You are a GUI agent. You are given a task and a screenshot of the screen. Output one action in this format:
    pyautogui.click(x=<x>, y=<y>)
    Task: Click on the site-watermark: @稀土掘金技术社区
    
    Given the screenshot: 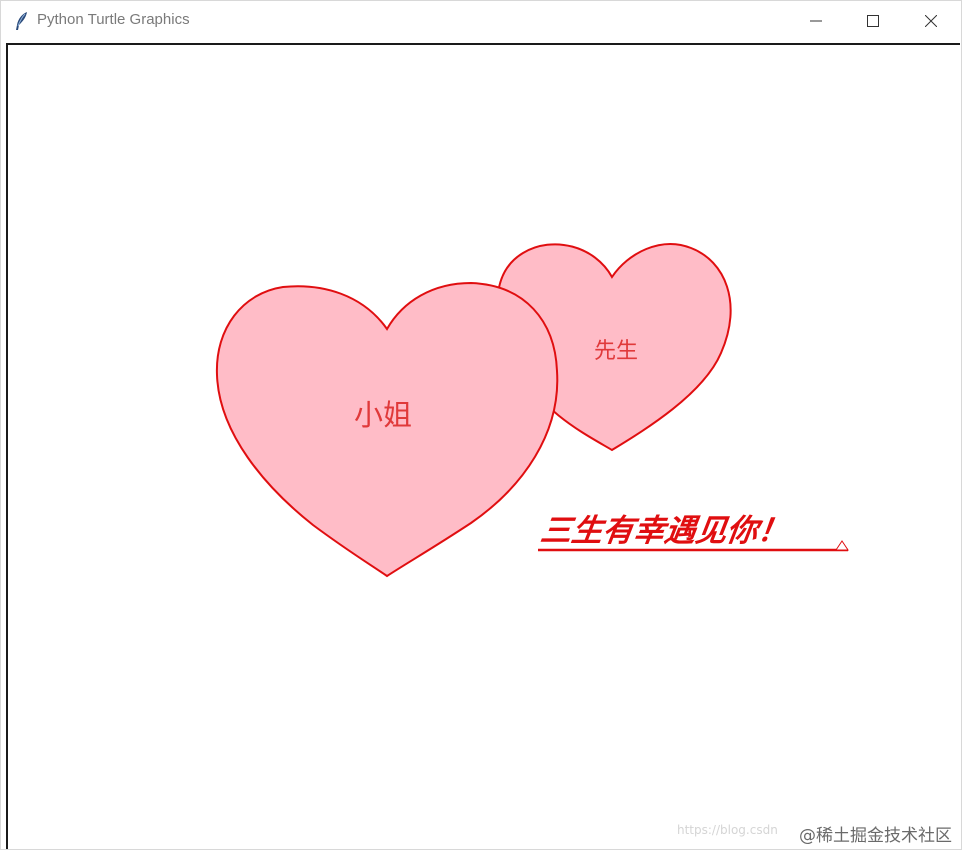 What is the action you would take?
    pyautogui.click(x=875, y=836)
    